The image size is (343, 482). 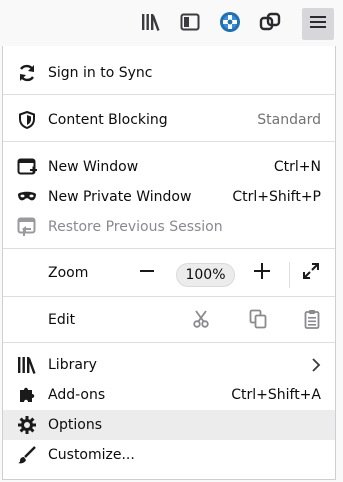 What do you see at coordinates (169, 73) in the screenshot?
I see `sign-in-sync-item: Sign in to Sync` at bounding box center [169, 73].